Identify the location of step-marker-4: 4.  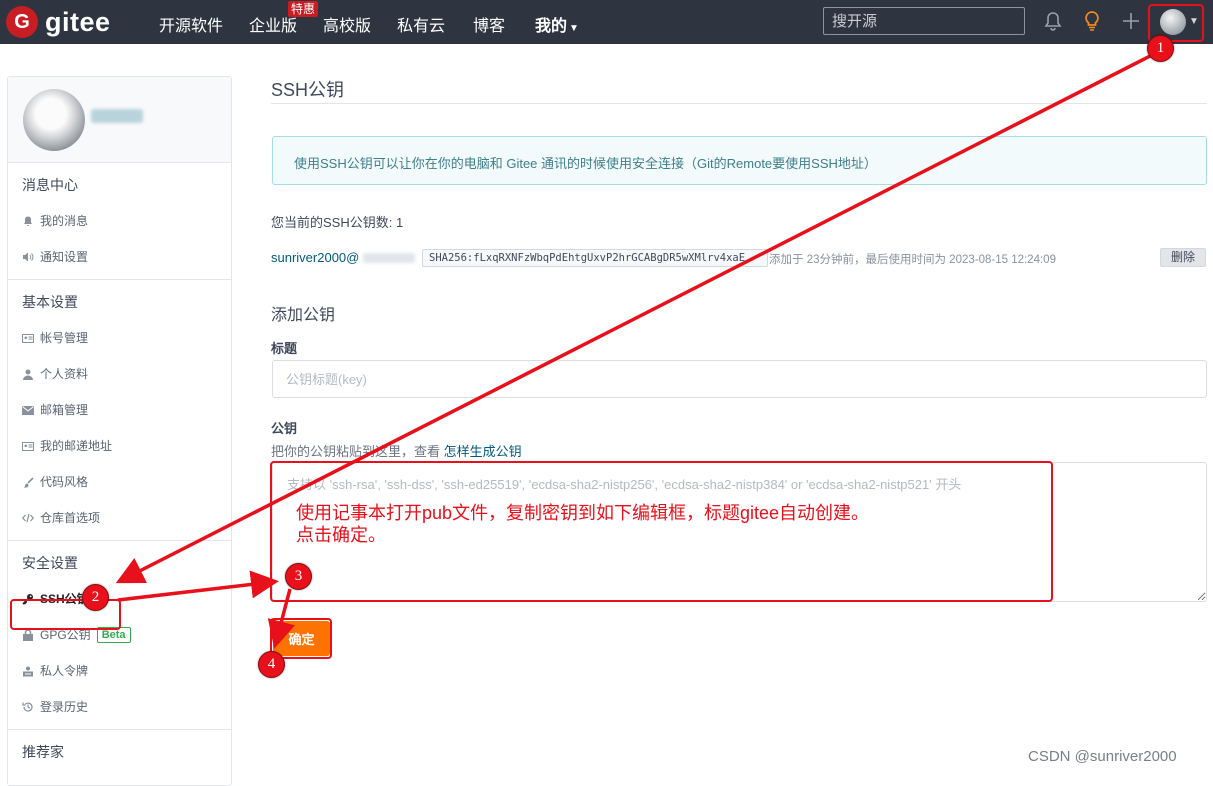
(271, 664).